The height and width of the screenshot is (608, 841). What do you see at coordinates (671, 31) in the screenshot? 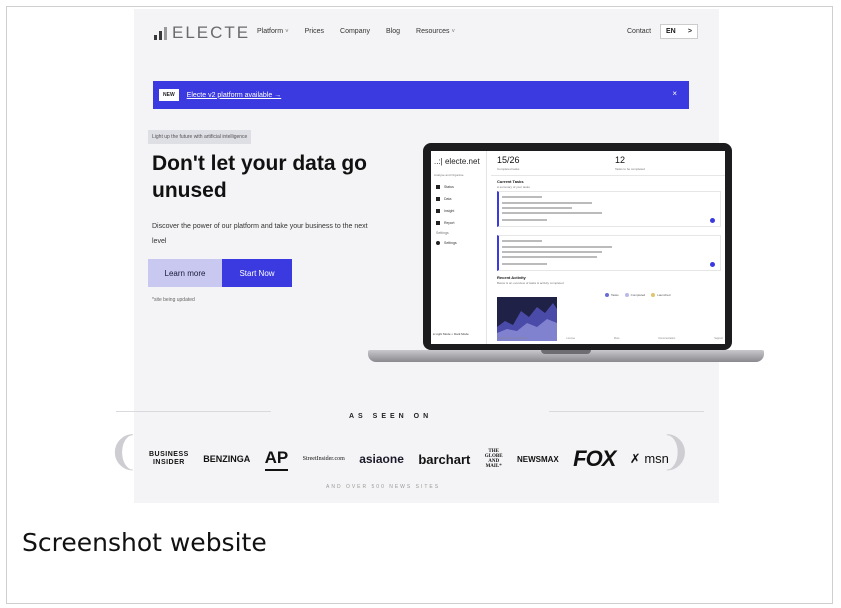
I see `language-label: EN` at bounding box center [671, 31].